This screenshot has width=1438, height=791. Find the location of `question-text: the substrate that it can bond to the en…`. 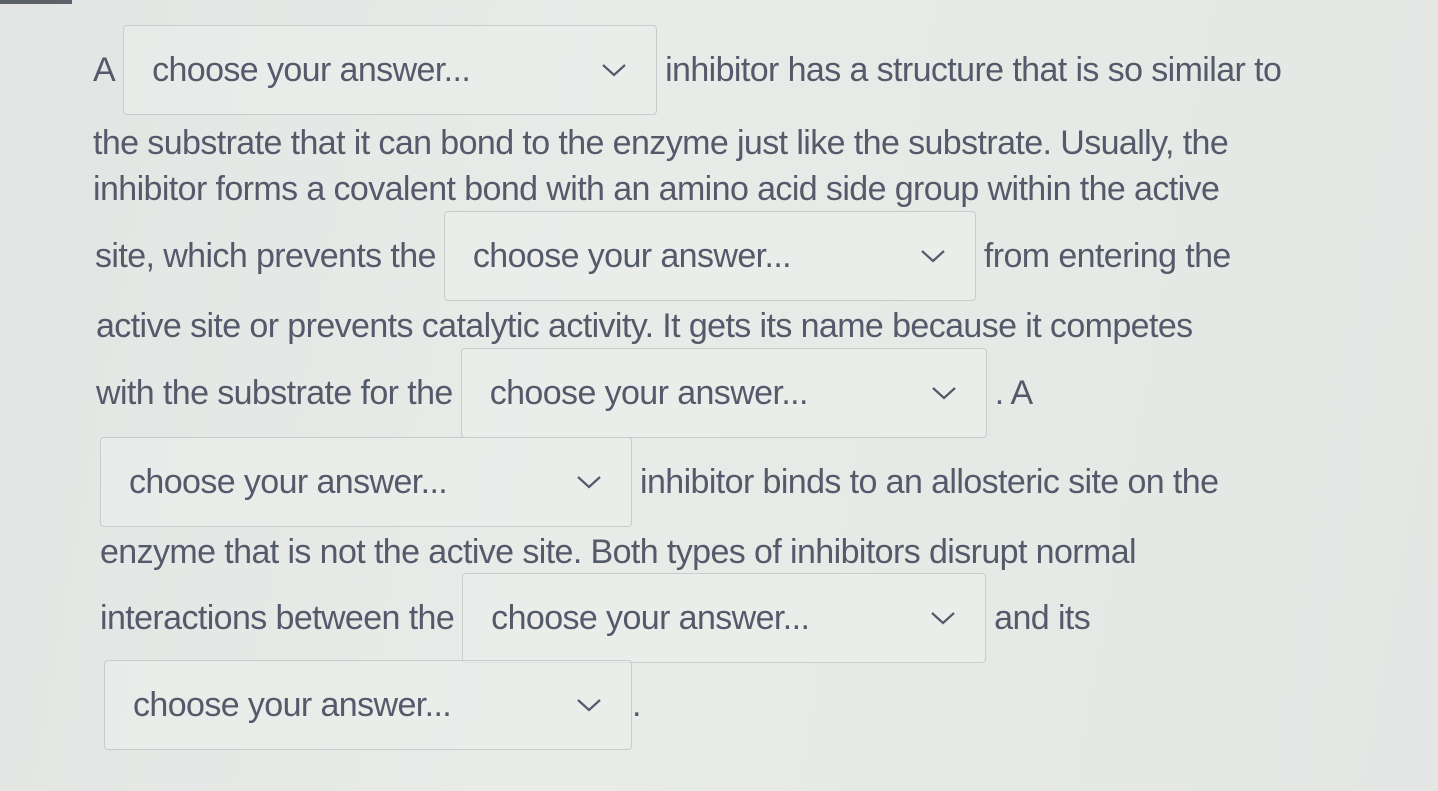

question-text: the substrate that it can bond to the en… is located at coordinates (661, 143).